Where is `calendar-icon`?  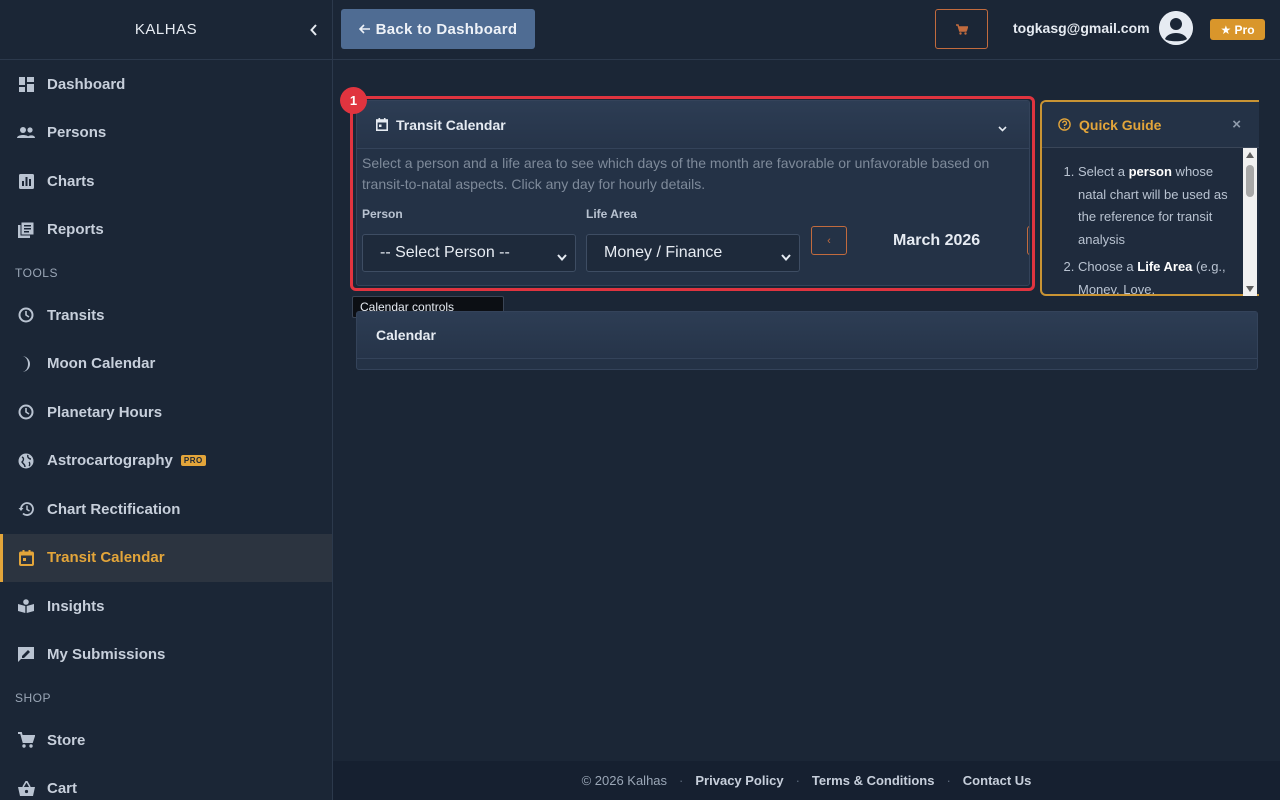
calendar-icon is located at coordinates (26, 558).